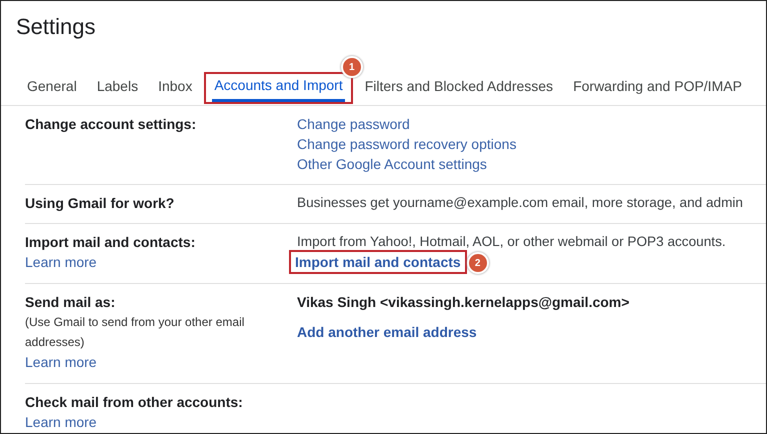 The width and height of the screenshot is (767, 434). What do you see at coordinates (117, 87) in the screenshot?
I see `settings-tab: Labels` at bounding box center [117, 87].